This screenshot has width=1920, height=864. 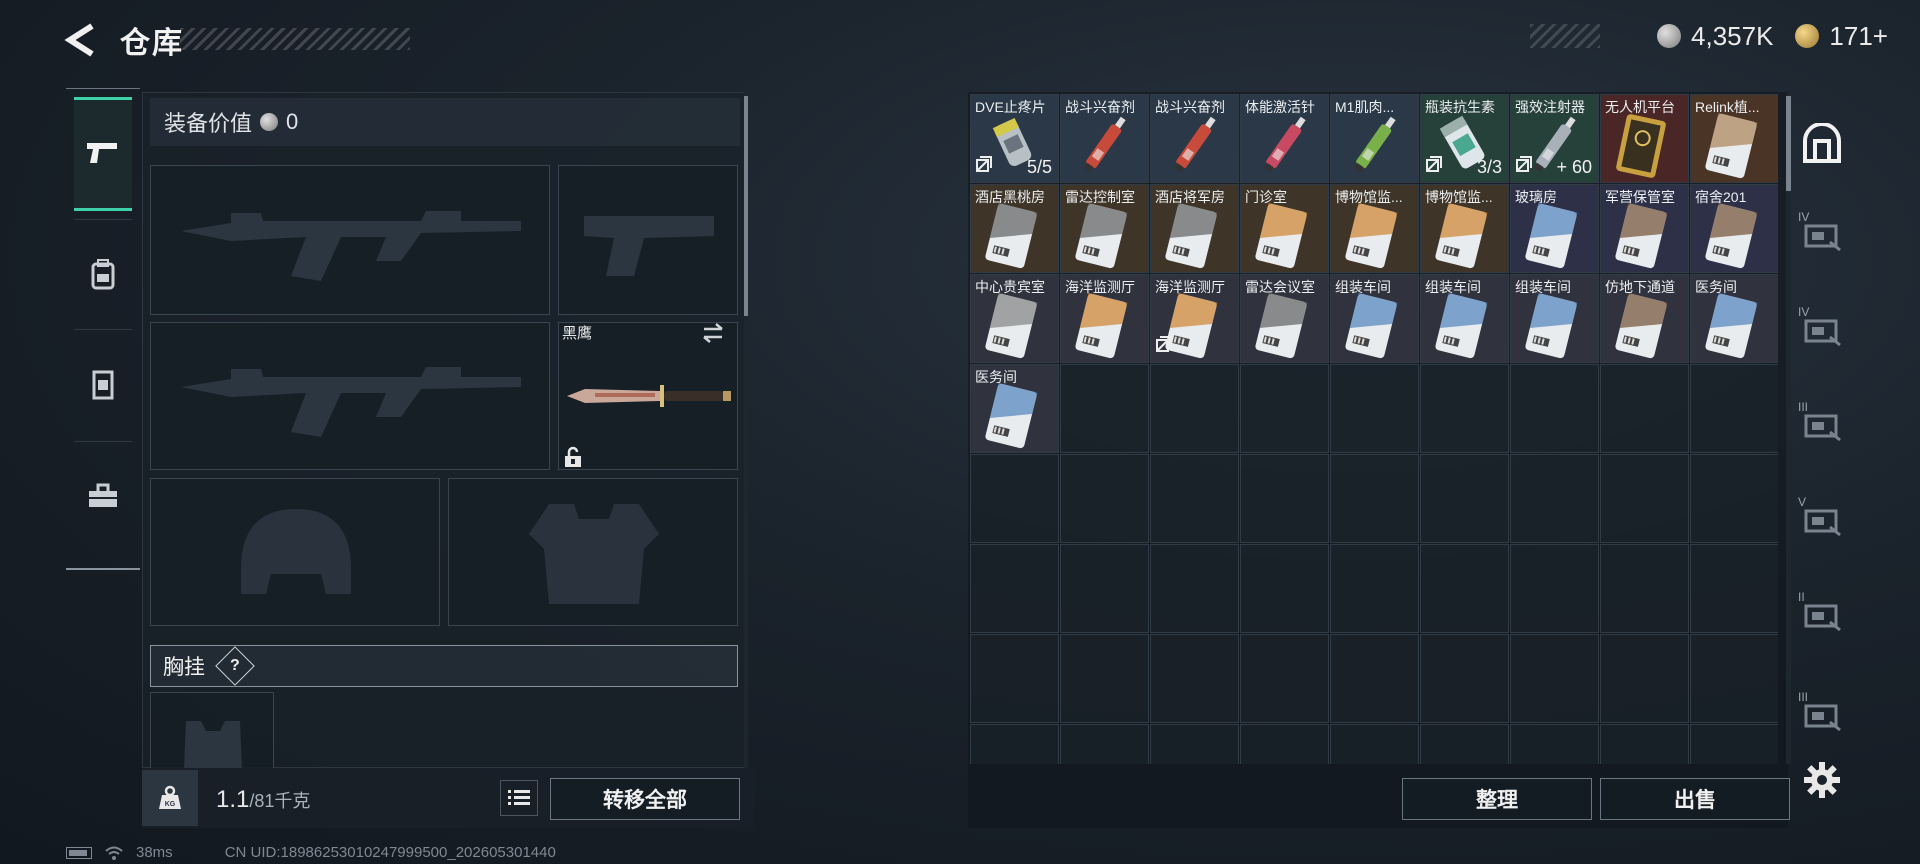 I want to click on inventory-item: 玻璃房, so click(x=1554, y=228).